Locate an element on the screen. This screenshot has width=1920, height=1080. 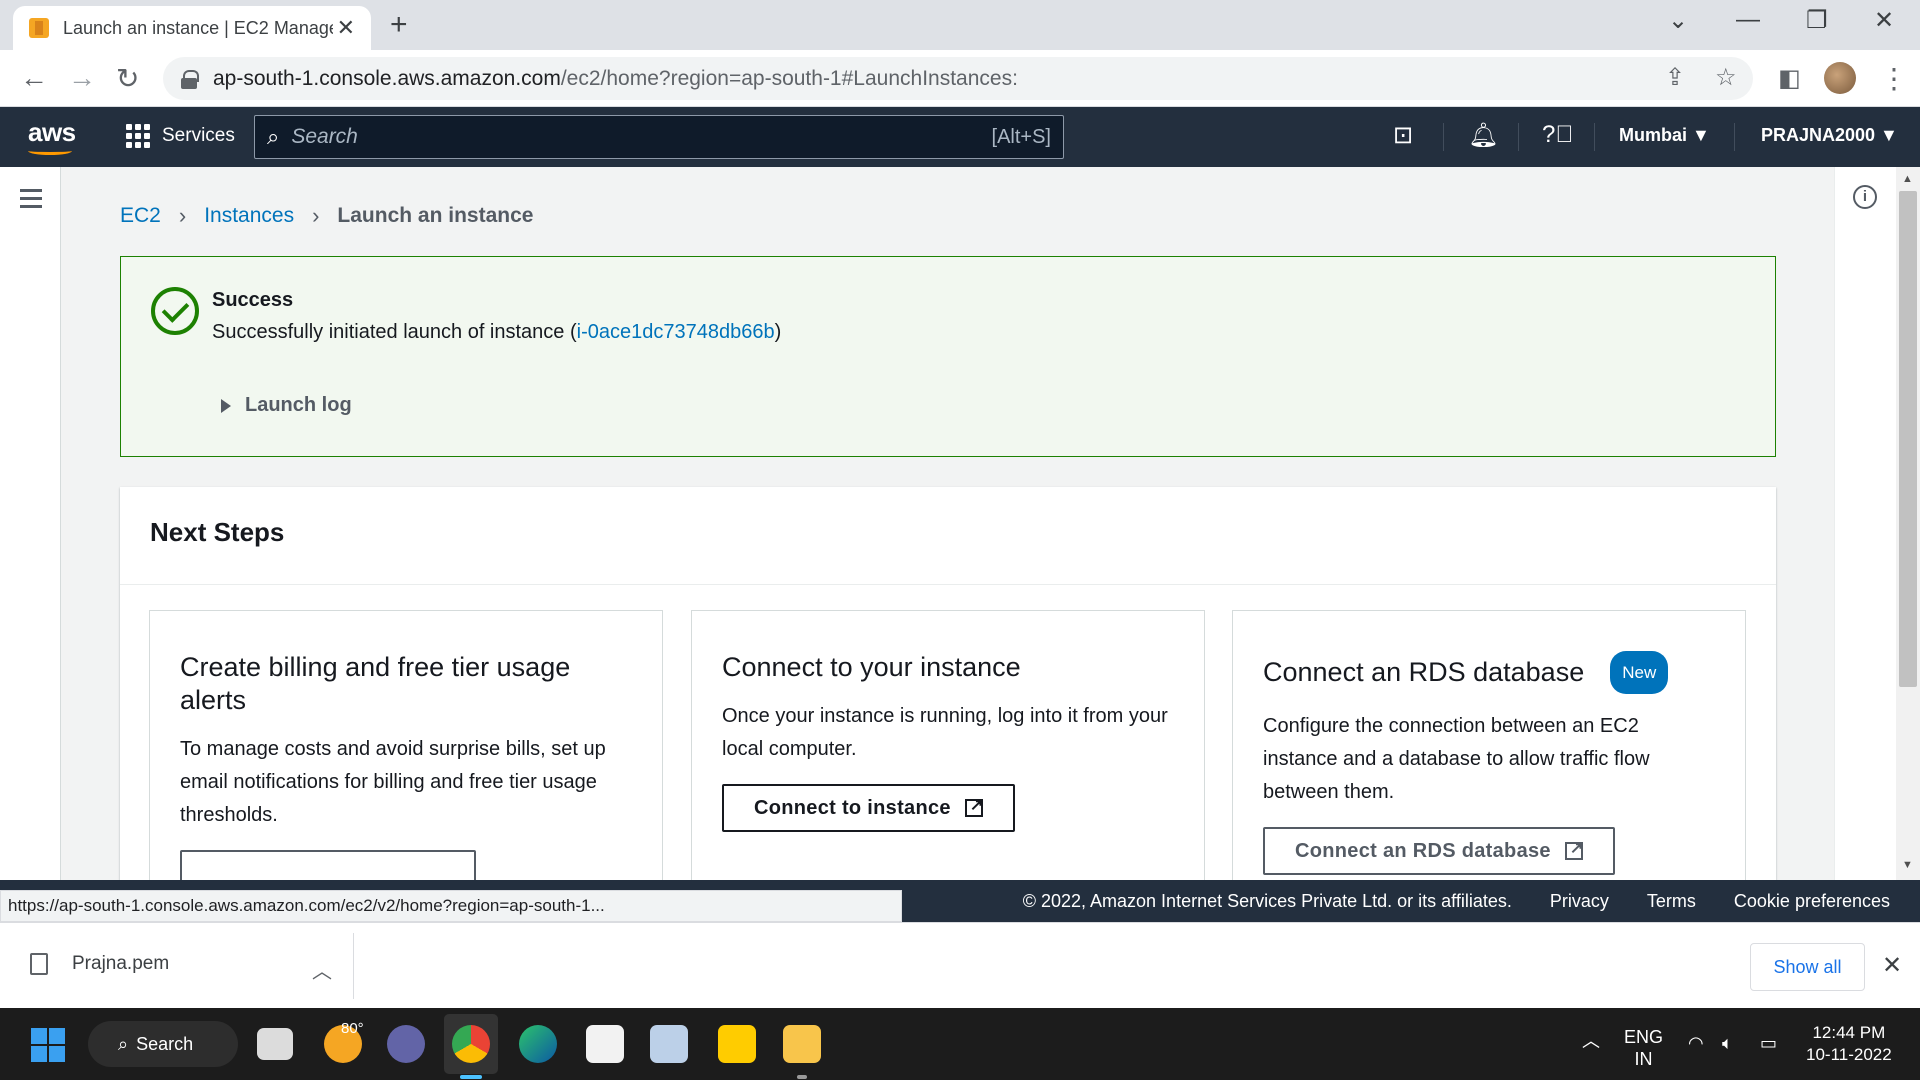
minimize-icon: — is located at coordinates (1748, 20).